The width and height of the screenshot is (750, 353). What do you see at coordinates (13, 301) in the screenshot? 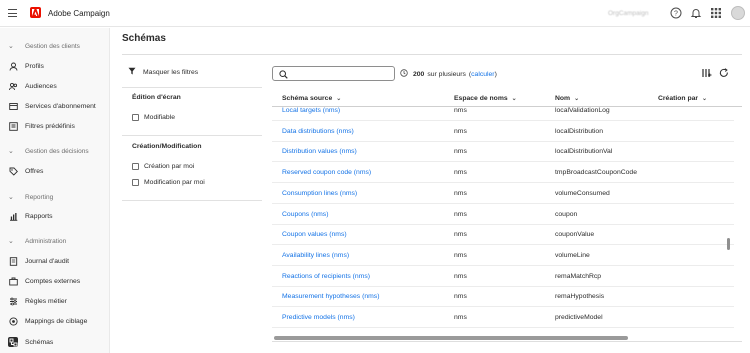
I see `rules-icon` at bounding box center [13, 301].